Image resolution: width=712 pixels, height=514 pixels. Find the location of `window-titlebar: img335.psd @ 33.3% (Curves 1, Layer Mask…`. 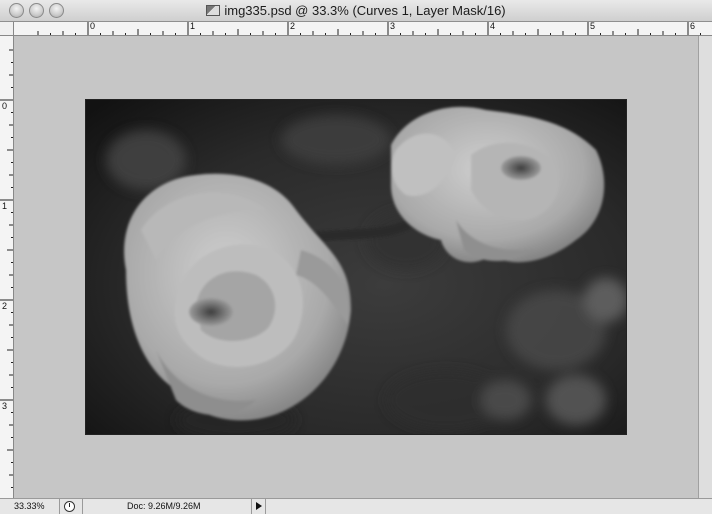

window-titlebar: img335.psd @ 33.3% (Curves 1, Layer Mask… is located at coordinates (356, 11).